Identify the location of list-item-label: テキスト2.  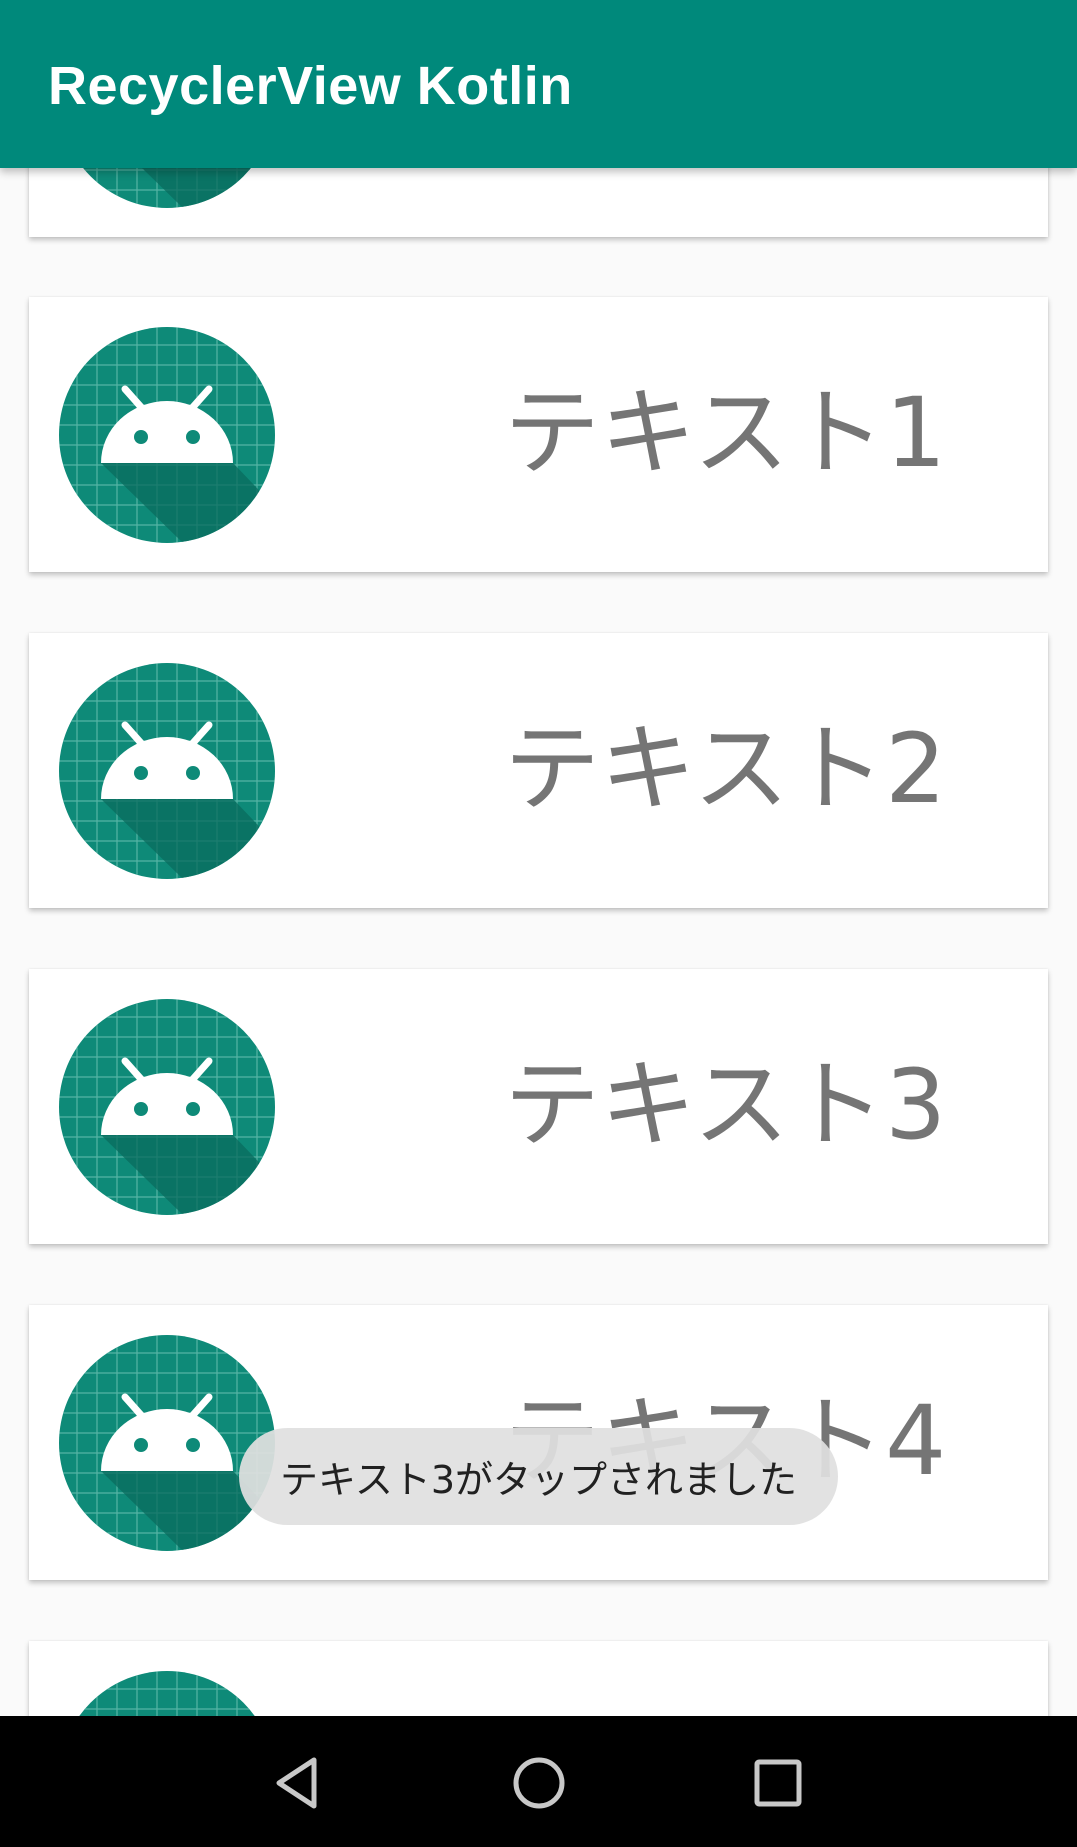
(725, 769).